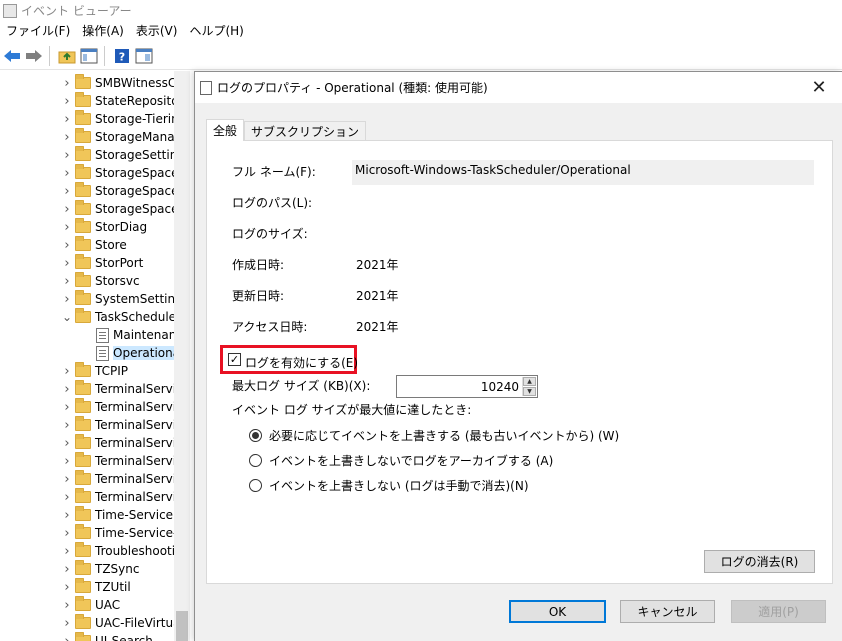  I want to click on tree-folder-item: › StorDiag, so click(104, 227).